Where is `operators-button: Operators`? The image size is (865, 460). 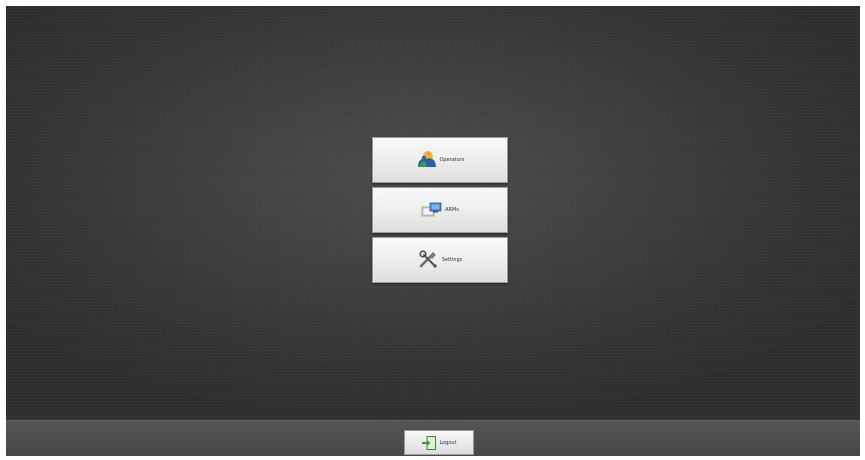 operators-button: Operators is located at coordinates (440, 160).